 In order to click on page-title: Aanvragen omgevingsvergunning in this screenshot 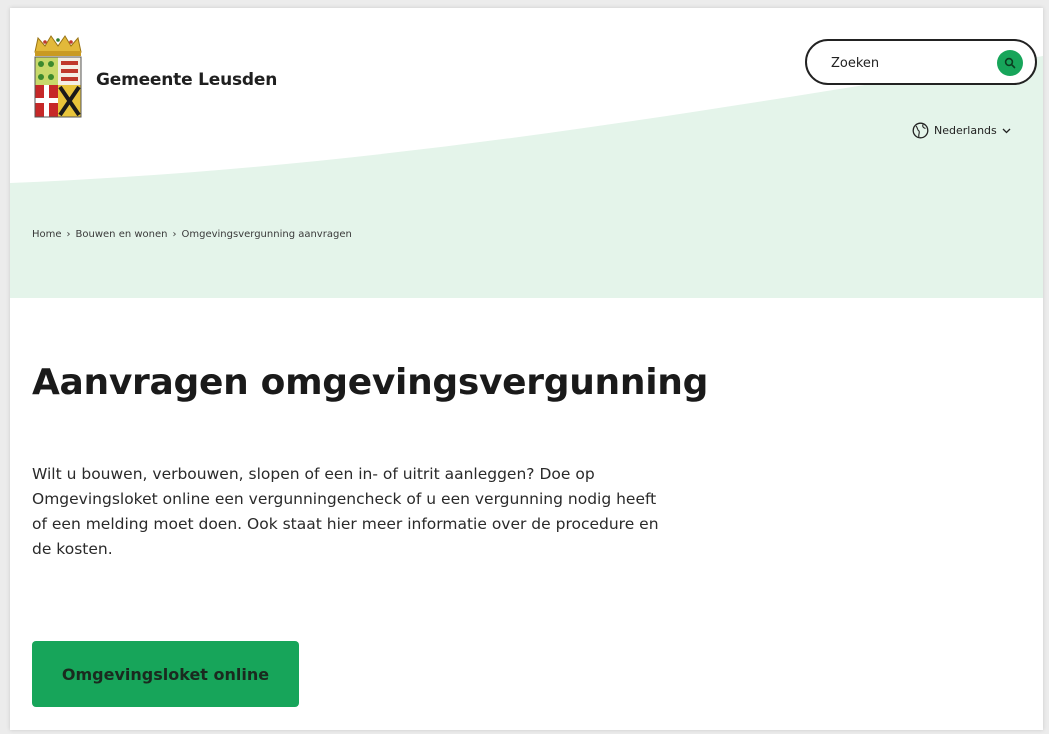, I will do `click(370, 382)`.